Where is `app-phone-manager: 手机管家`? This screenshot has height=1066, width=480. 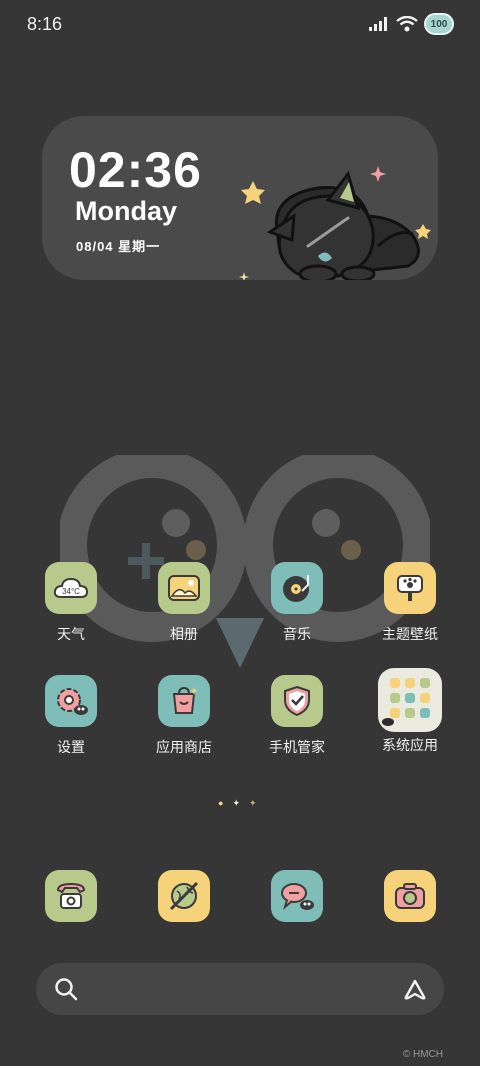
app-phone-manager: 手机管家 is located at coordinates (297, 716).